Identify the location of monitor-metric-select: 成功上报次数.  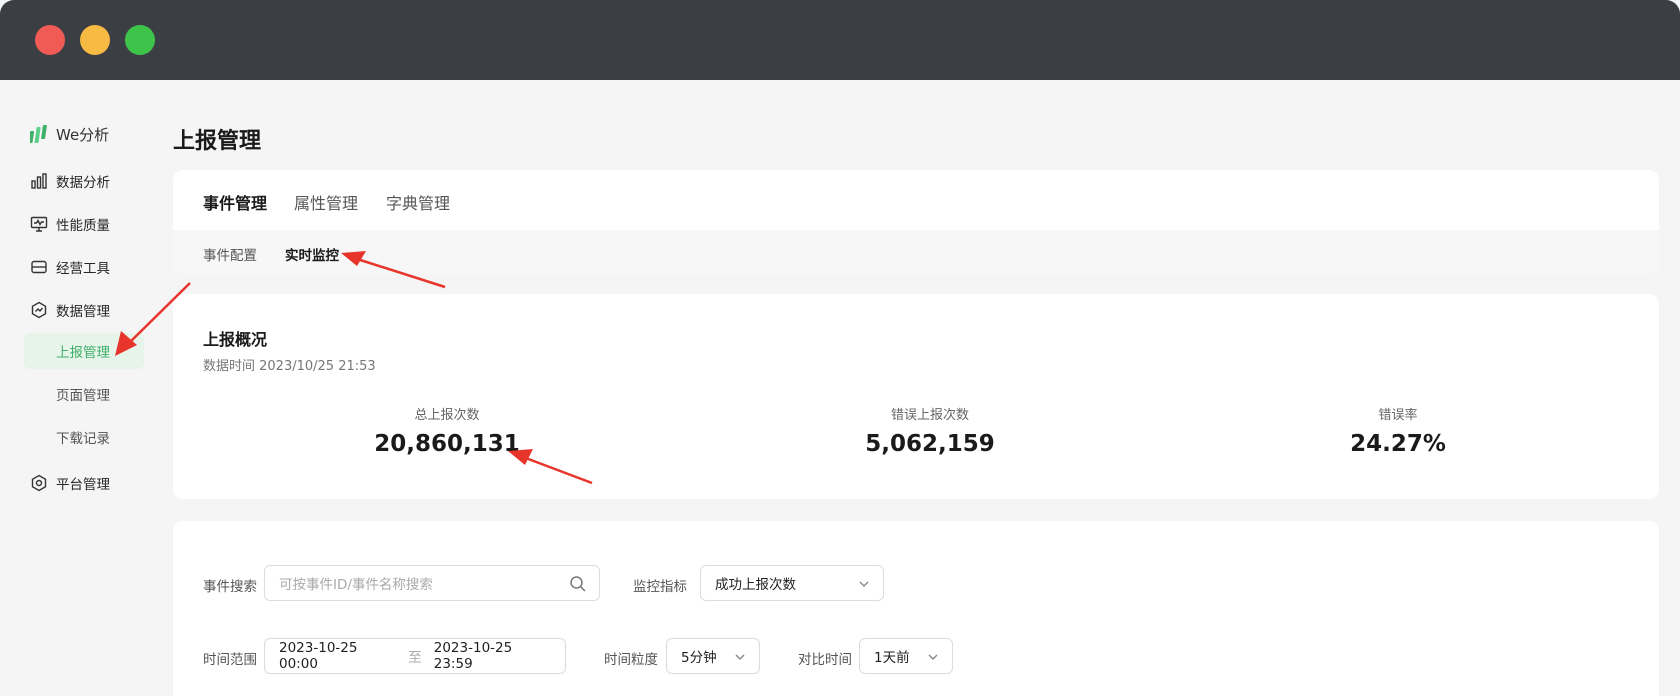
(792, 583).